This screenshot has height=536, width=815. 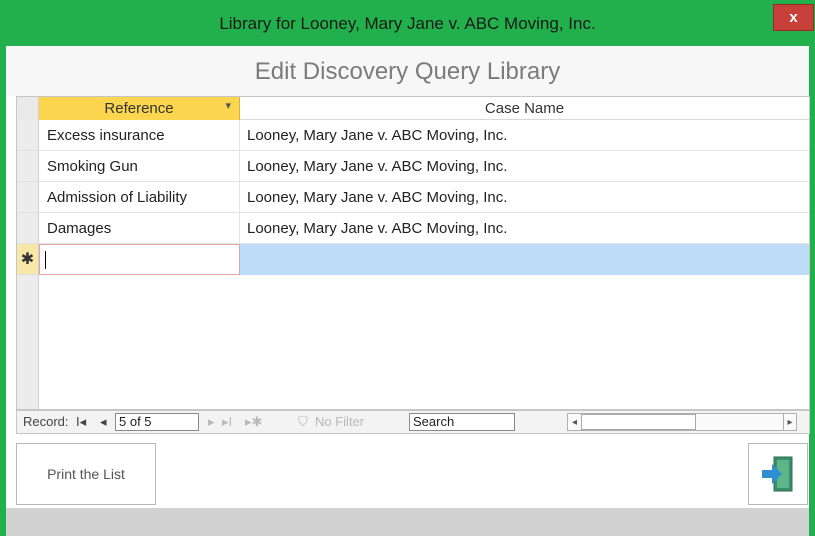 I want to click on form-header: Edit Discovery Query Library, so click(x=407, y=71).